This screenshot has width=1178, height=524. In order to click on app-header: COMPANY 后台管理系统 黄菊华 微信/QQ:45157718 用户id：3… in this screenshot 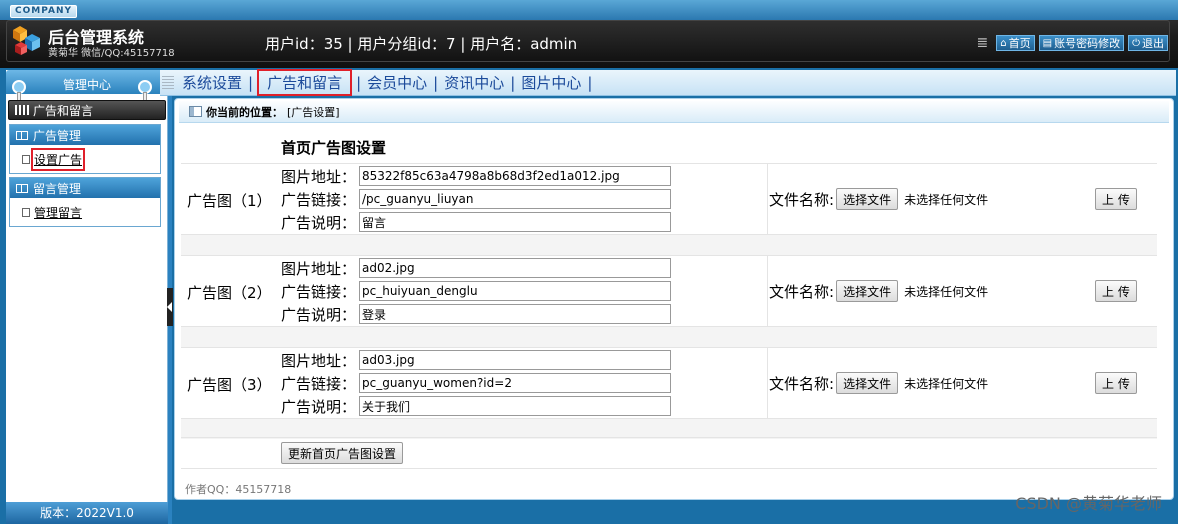, I will do `click(589, 34)`.